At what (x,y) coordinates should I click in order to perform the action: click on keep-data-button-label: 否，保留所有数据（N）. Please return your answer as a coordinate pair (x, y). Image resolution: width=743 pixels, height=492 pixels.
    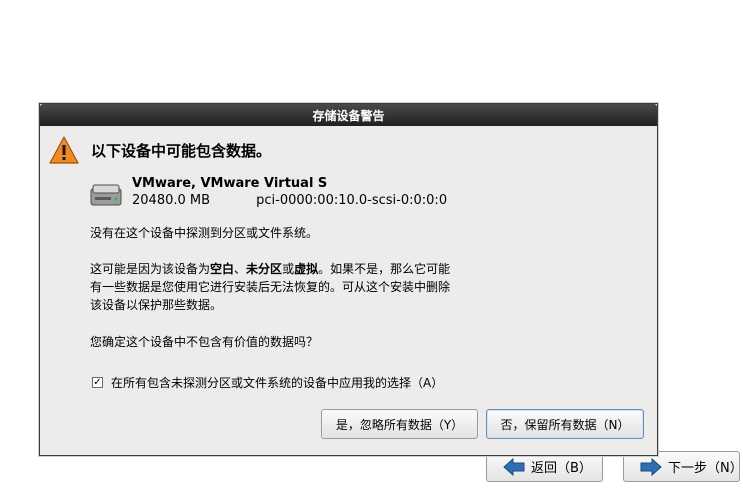
    Looking at the image, I should click on (565, 424).